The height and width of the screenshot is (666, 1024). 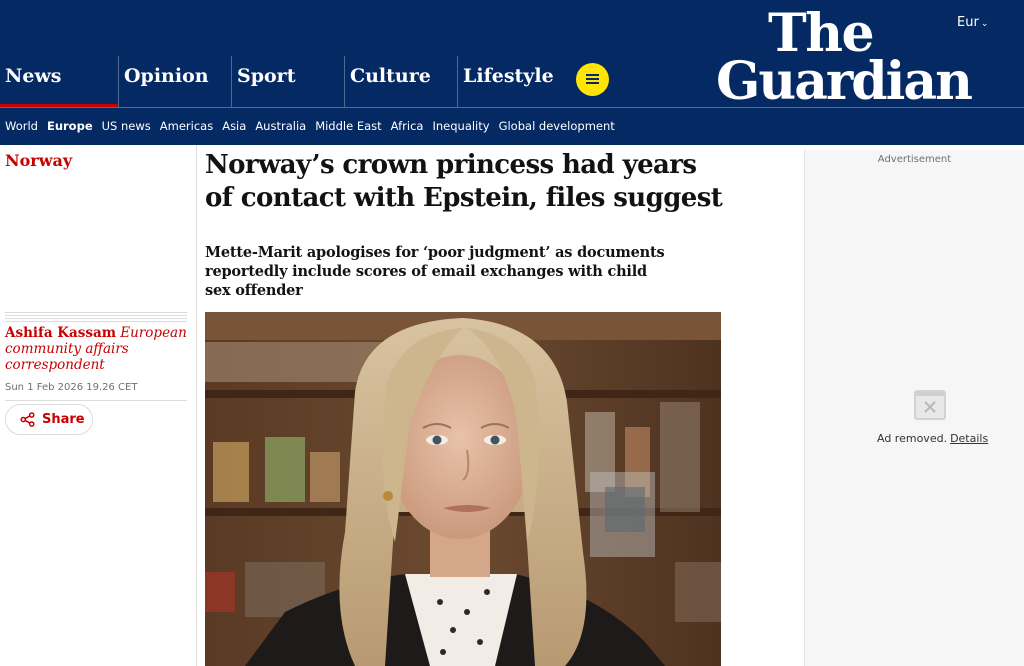 What do you see at coordinates (234, 128) in the screenshot?
I see `subnav-asia: Asia` at bounding box center [234, 128].